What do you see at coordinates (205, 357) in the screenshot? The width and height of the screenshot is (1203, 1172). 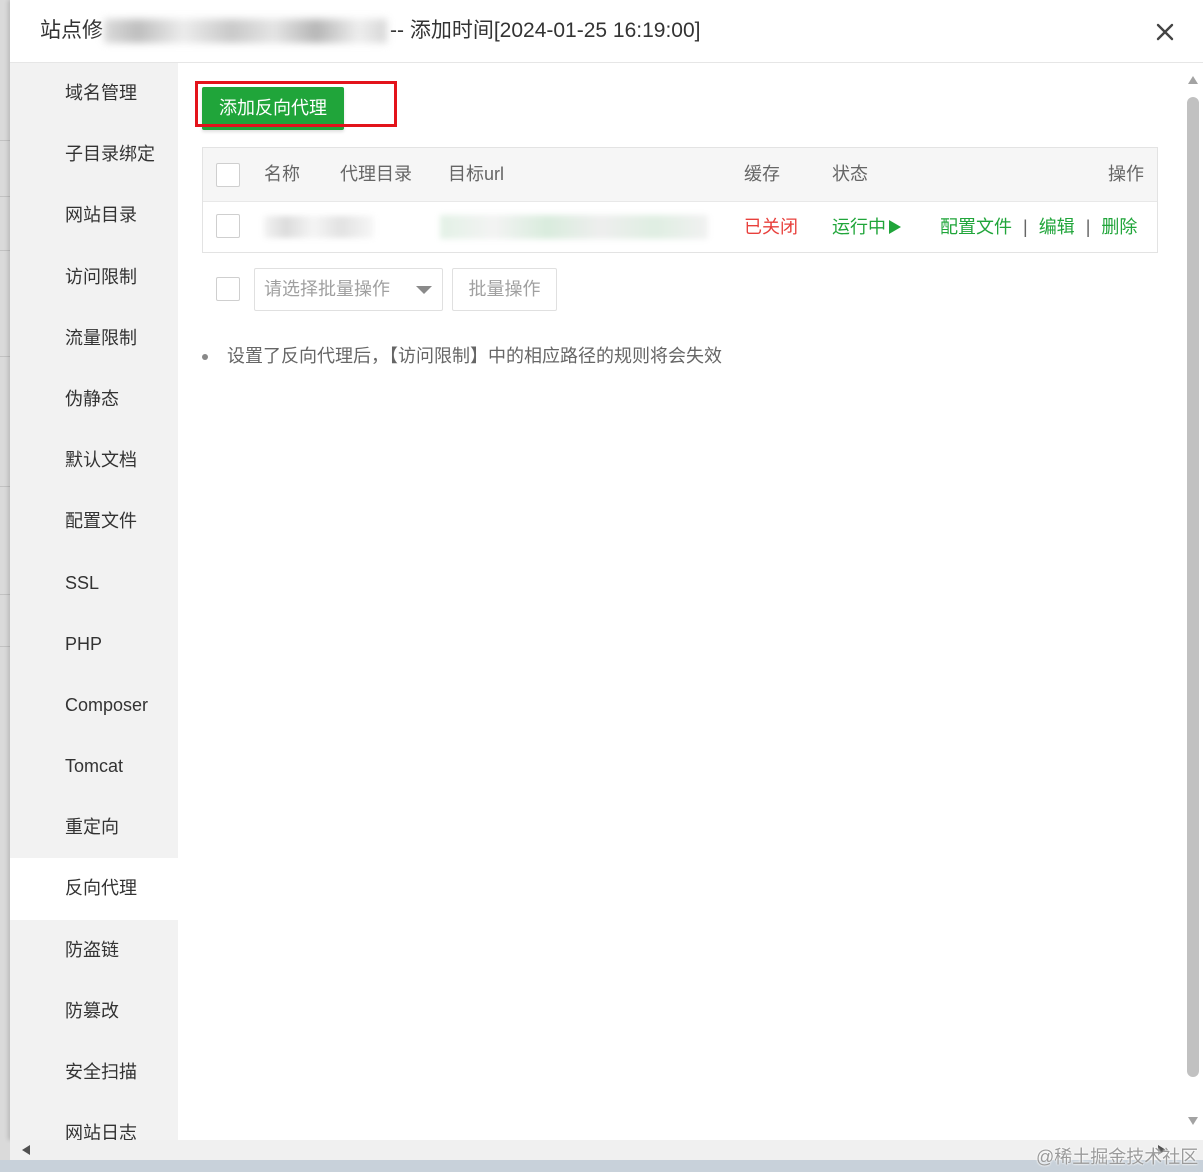 I see `bullet-icon` at bounding box center [205, 357].